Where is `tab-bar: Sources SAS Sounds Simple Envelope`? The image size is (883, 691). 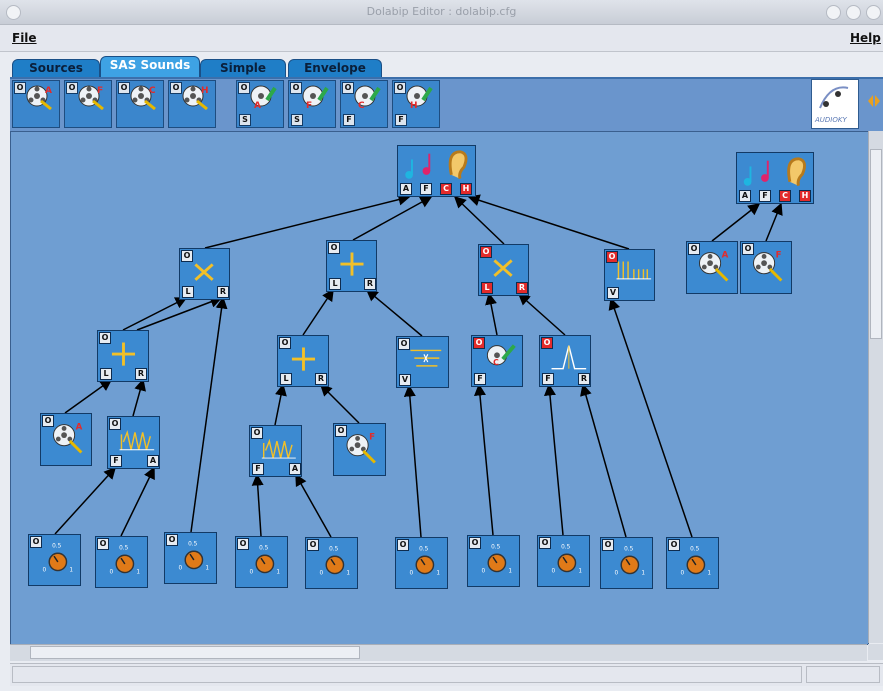
tab-bar: Sources SAS Sounds Simple Envelope is located at coordinates (445, 67).